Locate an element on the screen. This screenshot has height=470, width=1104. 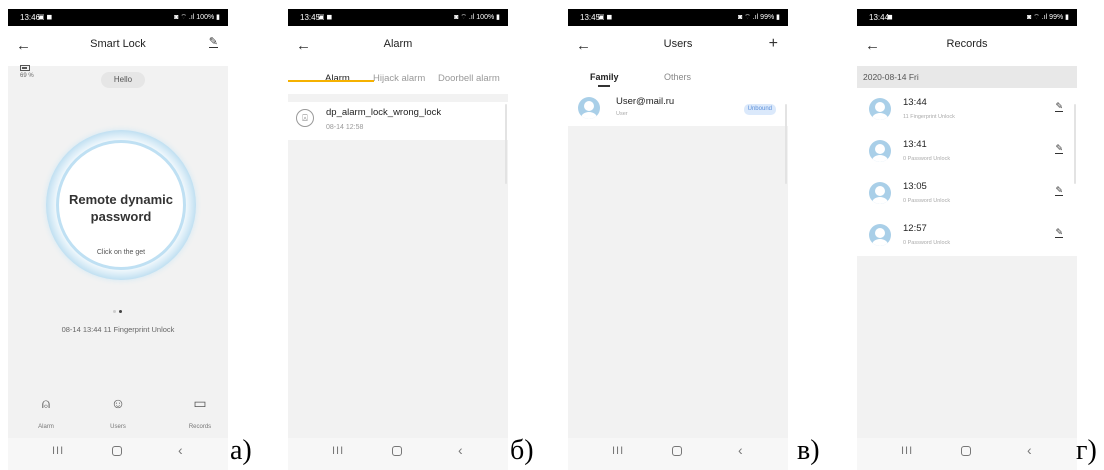
status-bar: 13:46 ▣ ◼ ◙ ⌔ .ıl 100% ▮ is located at coordinates (118, 17).